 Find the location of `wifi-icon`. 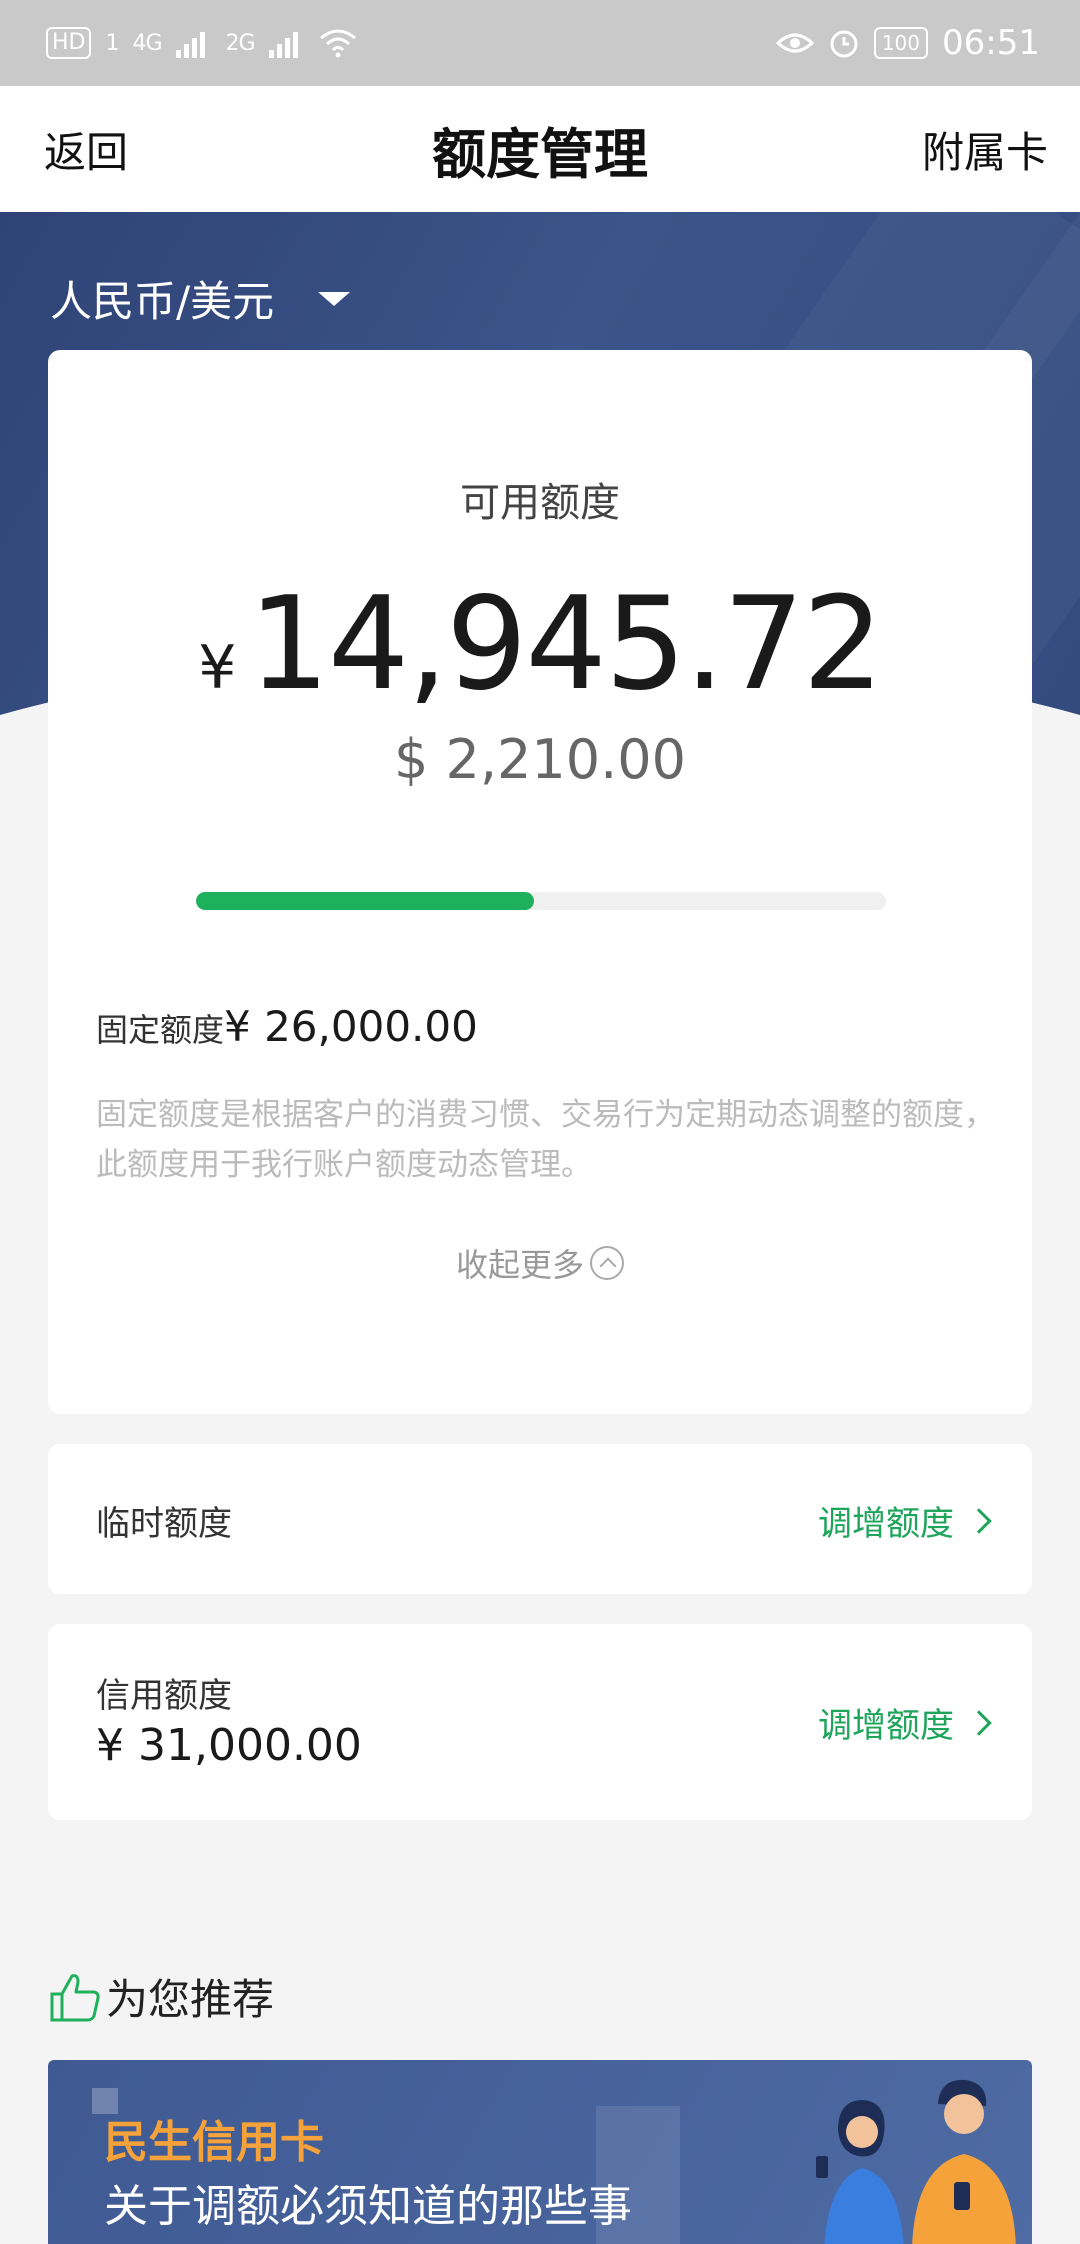

wifi-icon is located at coordinates (337, 43).